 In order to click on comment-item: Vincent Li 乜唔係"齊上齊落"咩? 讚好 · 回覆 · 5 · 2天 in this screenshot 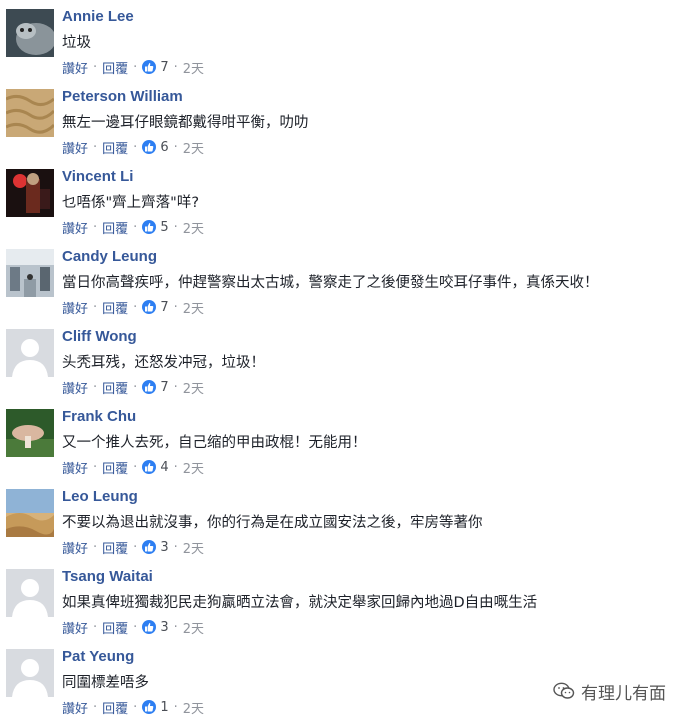, I will do `click(344, 200)`.